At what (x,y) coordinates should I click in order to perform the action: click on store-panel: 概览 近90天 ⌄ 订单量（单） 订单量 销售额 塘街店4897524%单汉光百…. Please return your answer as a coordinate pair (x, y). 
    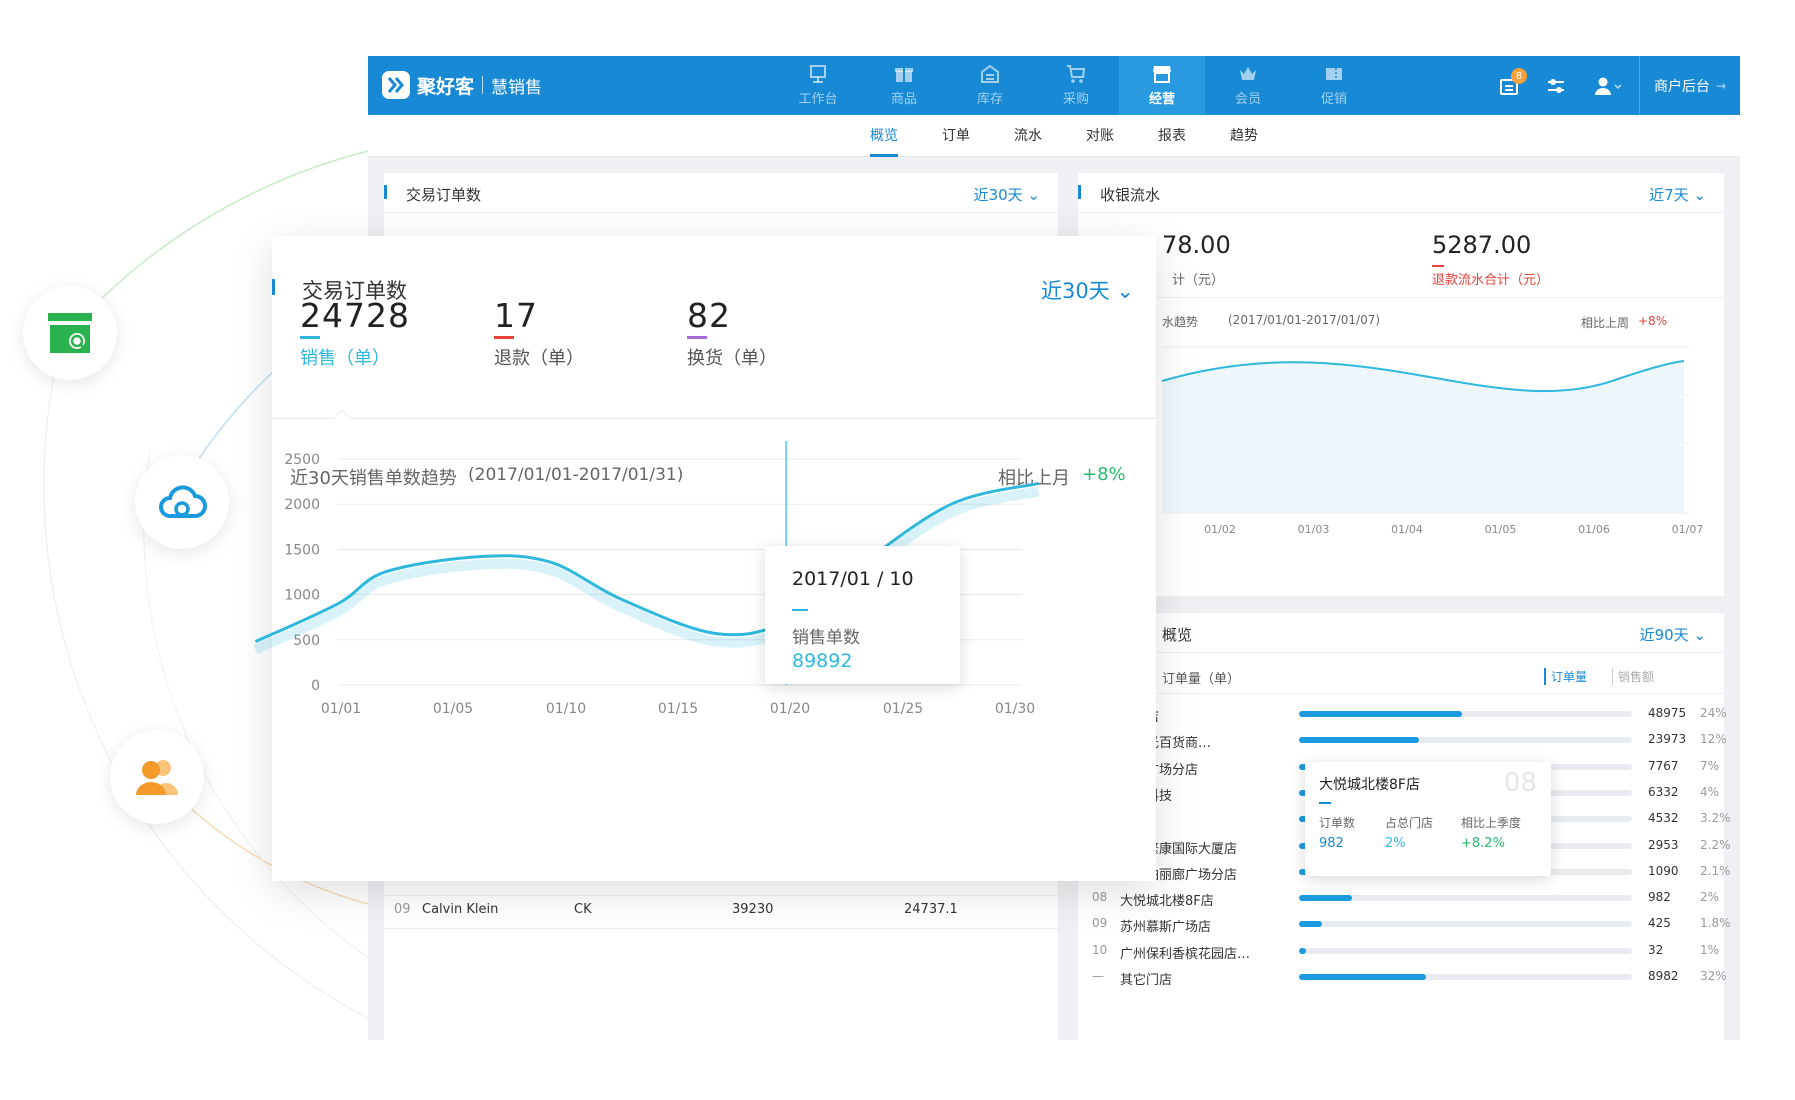
    Looking at the image, I should click on (1404, 826).